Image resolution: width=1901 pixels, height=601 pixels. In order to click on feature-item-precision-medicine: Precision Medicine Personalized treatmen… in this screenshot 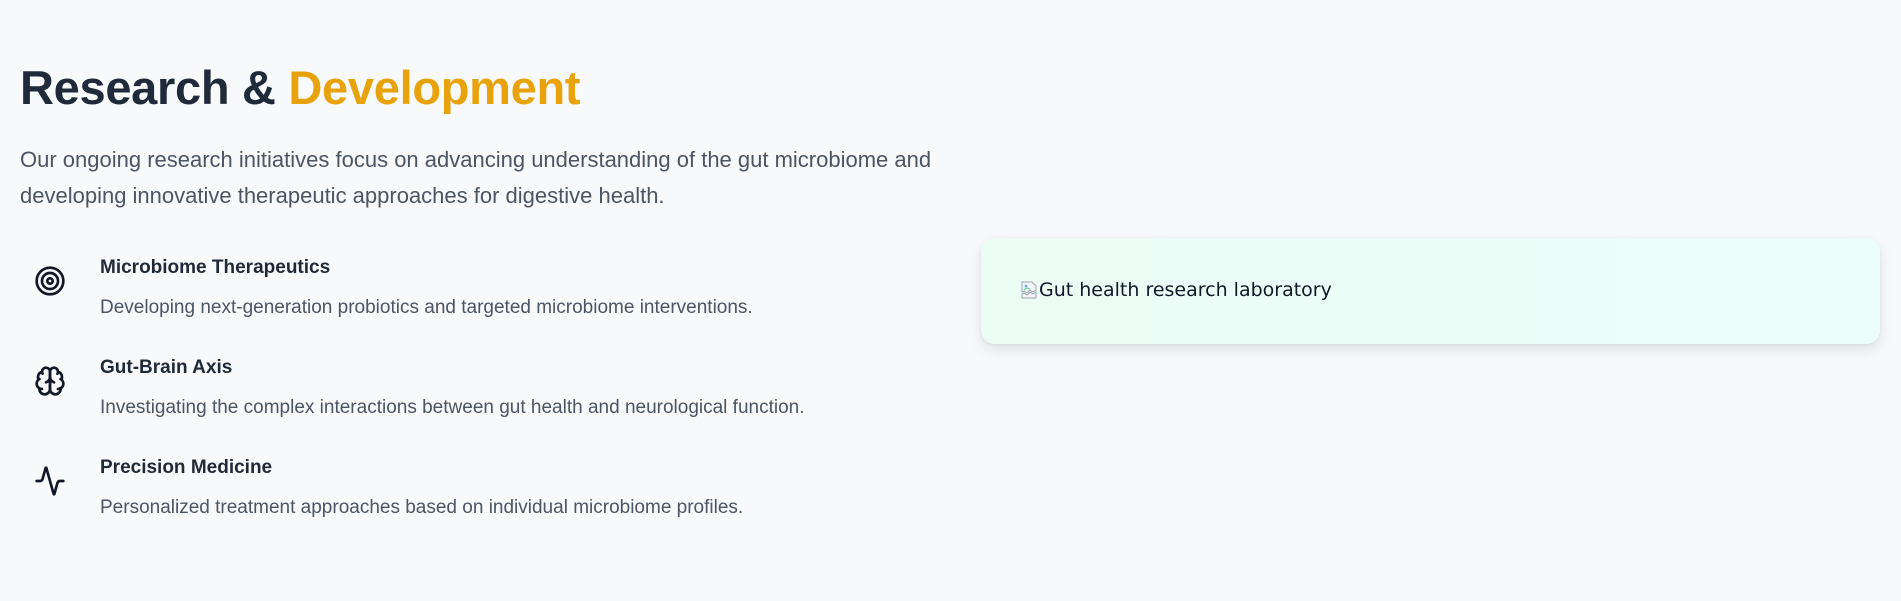, I will do `click(490, 505)`.